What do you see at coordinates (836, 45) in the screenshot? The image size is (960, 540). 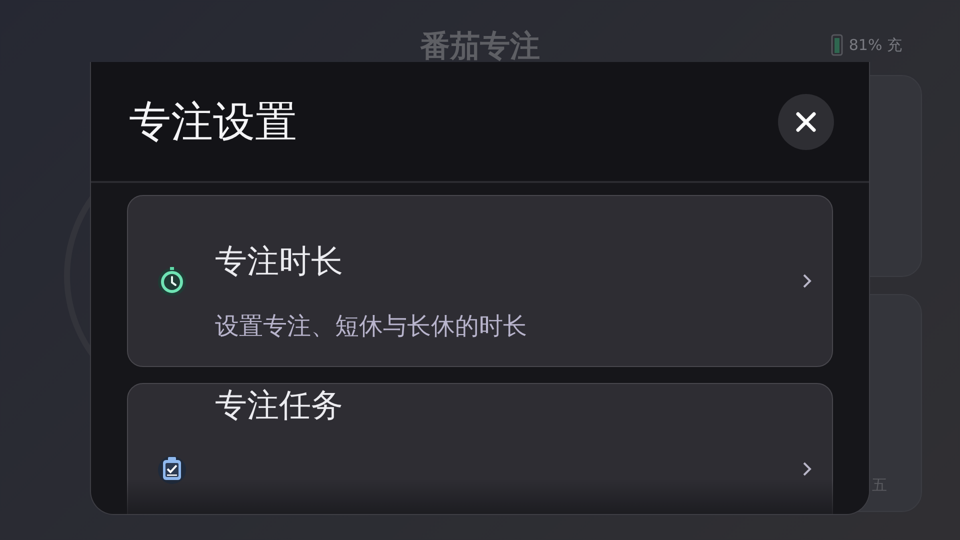 I see `battery-icon` at bounding box center [836, 45].